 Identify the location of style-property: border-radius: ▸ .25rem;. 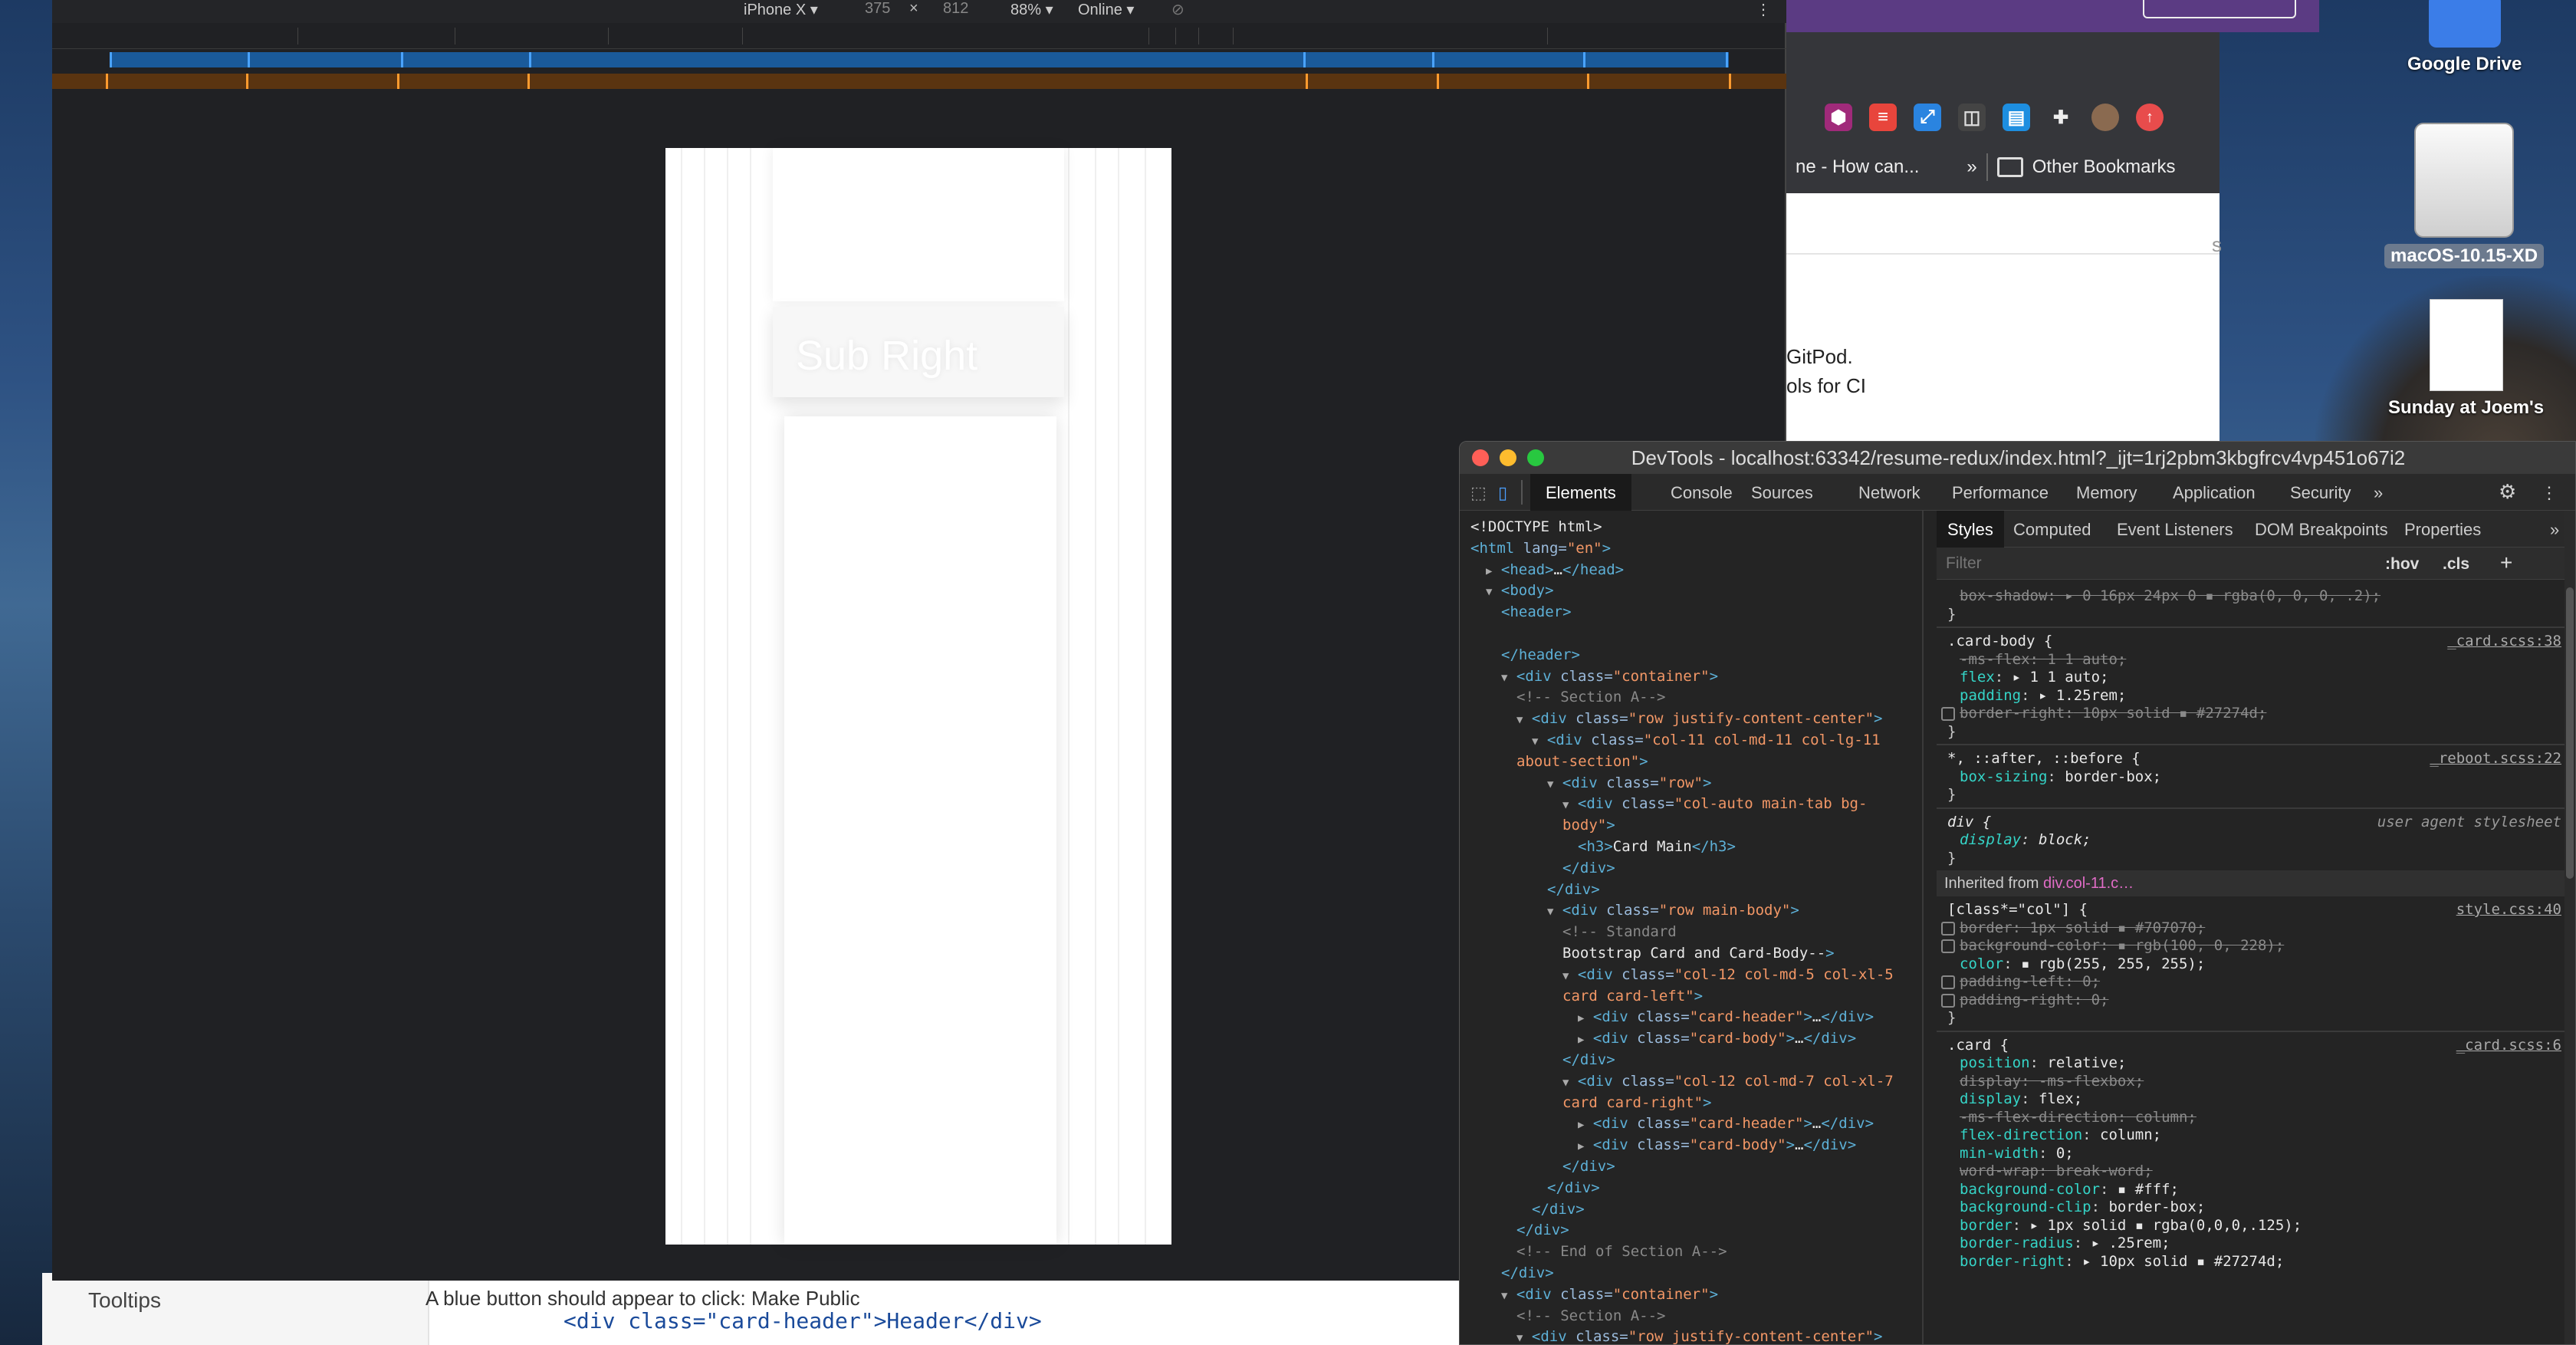
(2065, 1243).